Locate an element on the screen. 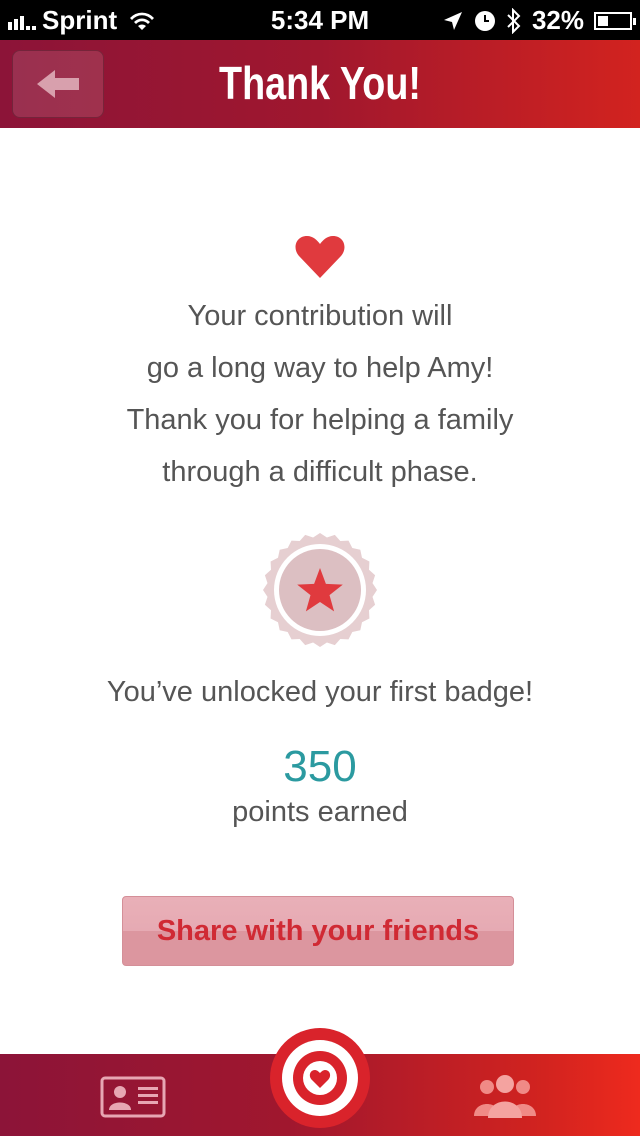 This screenshot has width=640, height=1136. message-line: Your contribution will is located at coordinates (320, 316).